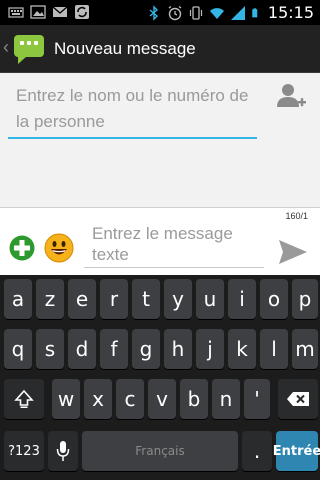 The image size is (320, 480). Describe the element at coordinates (153, 12) in the screenshot. I see `bluetooth-icon` at that location.